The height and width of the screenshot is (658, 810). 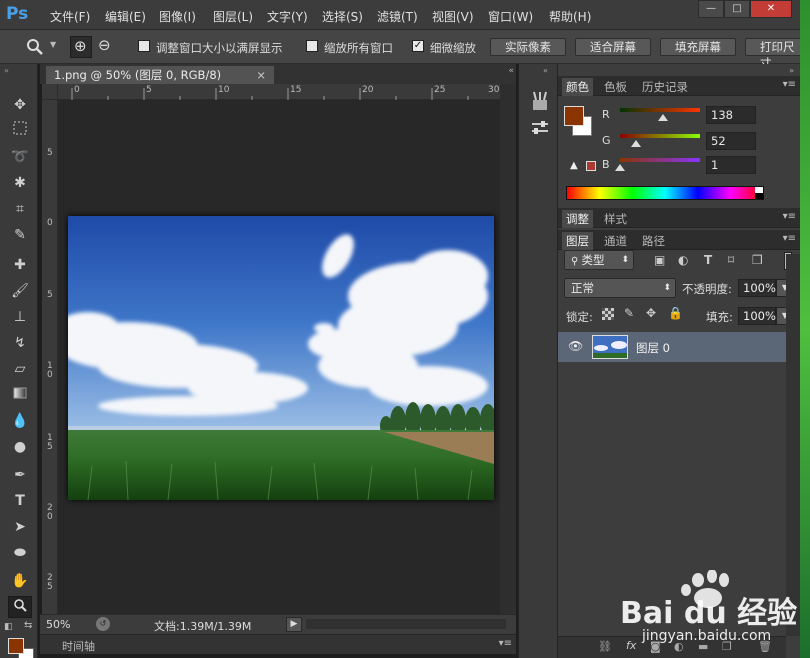 I want to click on tab-paths: 路径, so click(x=653, y=241).